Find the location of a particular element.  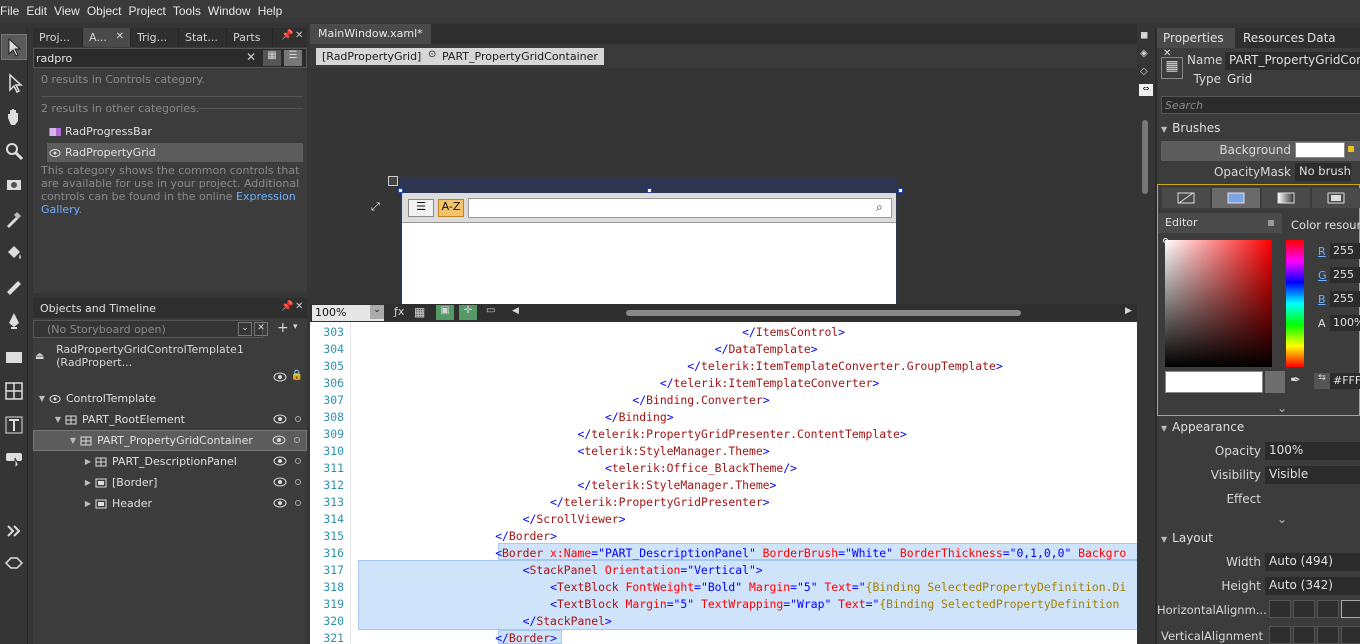

tree-item-border: ▶ [Border] is located at coordinates (170, 482).